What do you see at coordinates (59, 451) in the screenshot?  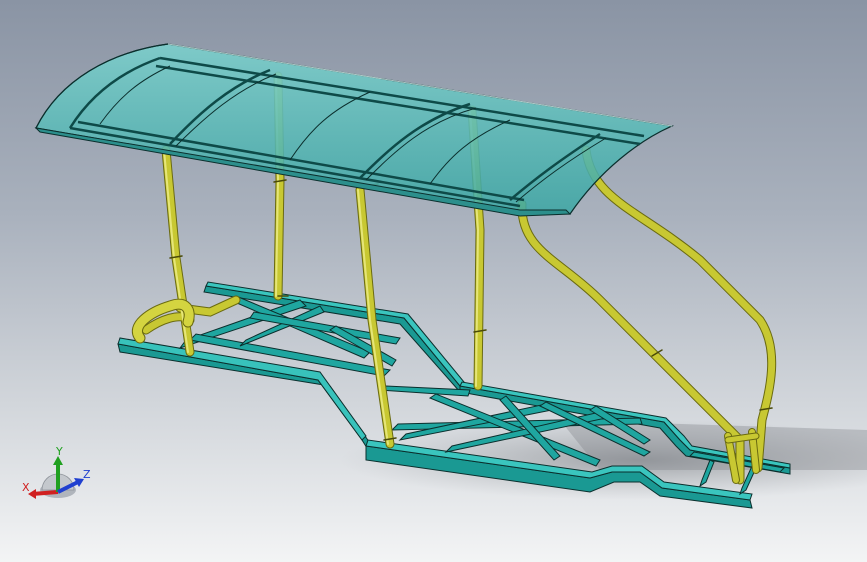 I see `y-axis-label: Y` at bounding box center [59, 451].